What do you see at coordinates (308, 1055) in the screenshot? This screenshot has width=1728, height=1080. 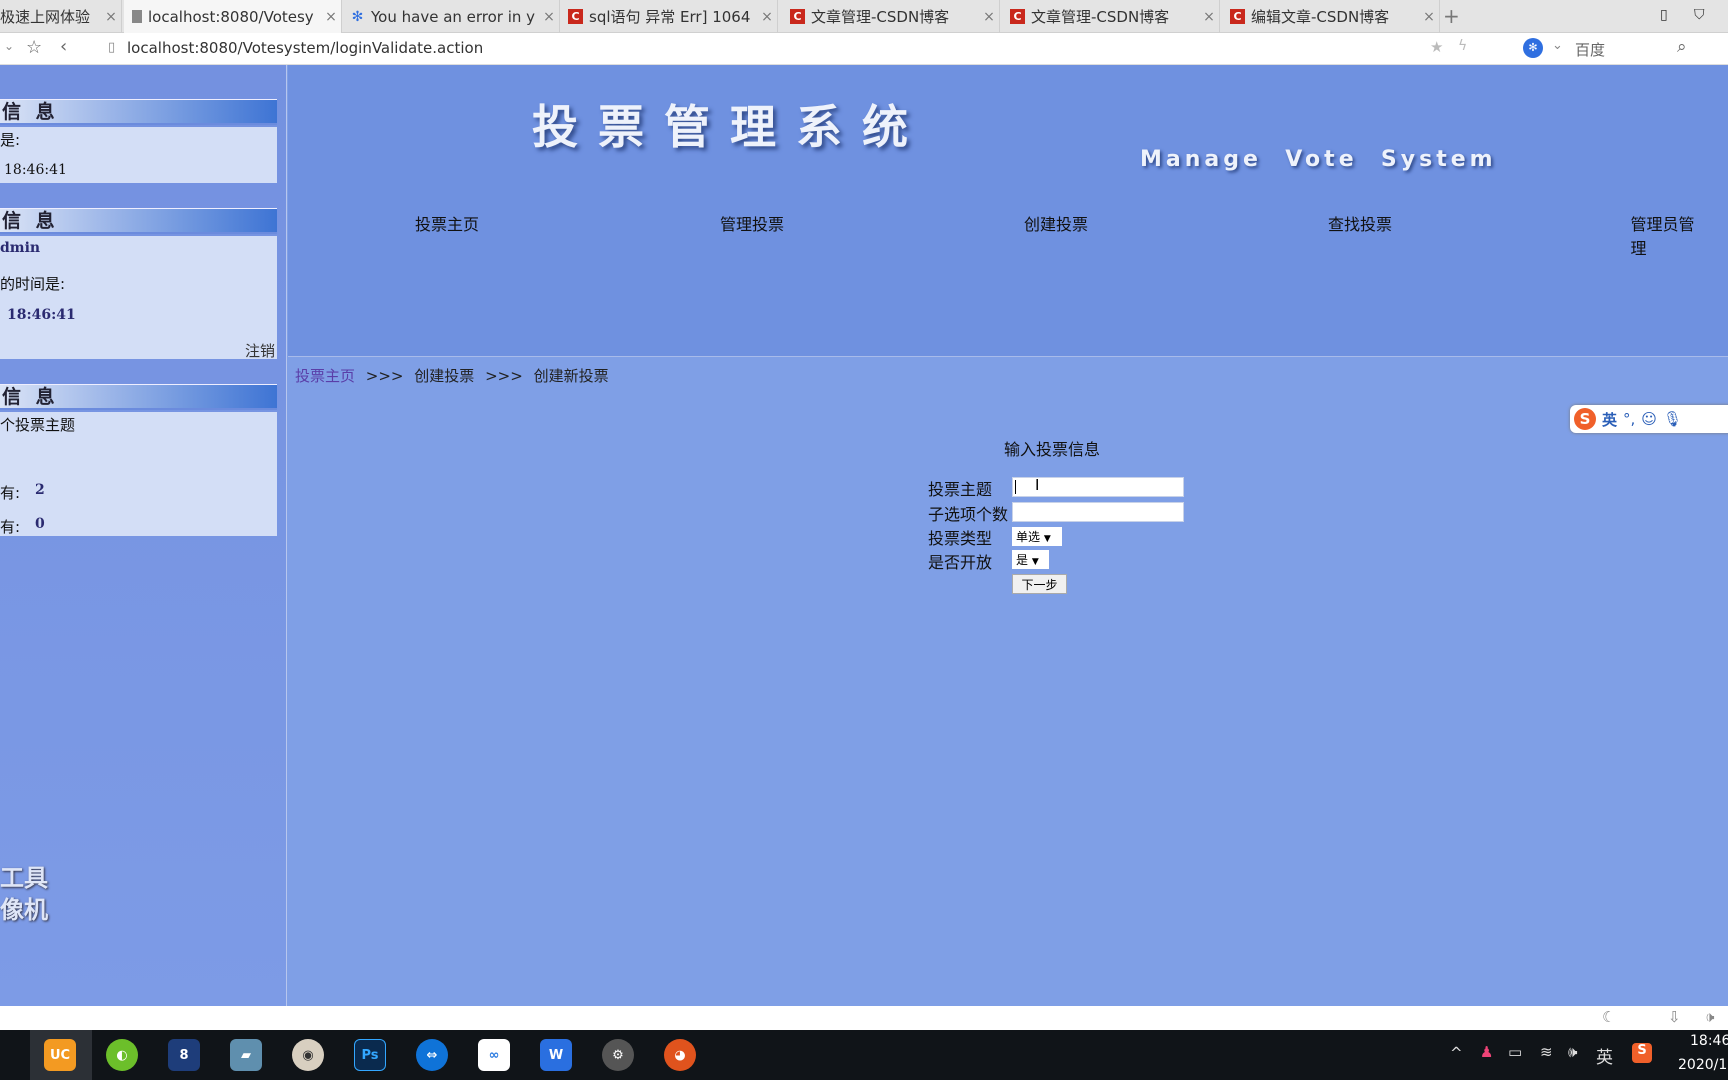 I see `owl-app-icon: ◉` at bounding box center [308, 1055].